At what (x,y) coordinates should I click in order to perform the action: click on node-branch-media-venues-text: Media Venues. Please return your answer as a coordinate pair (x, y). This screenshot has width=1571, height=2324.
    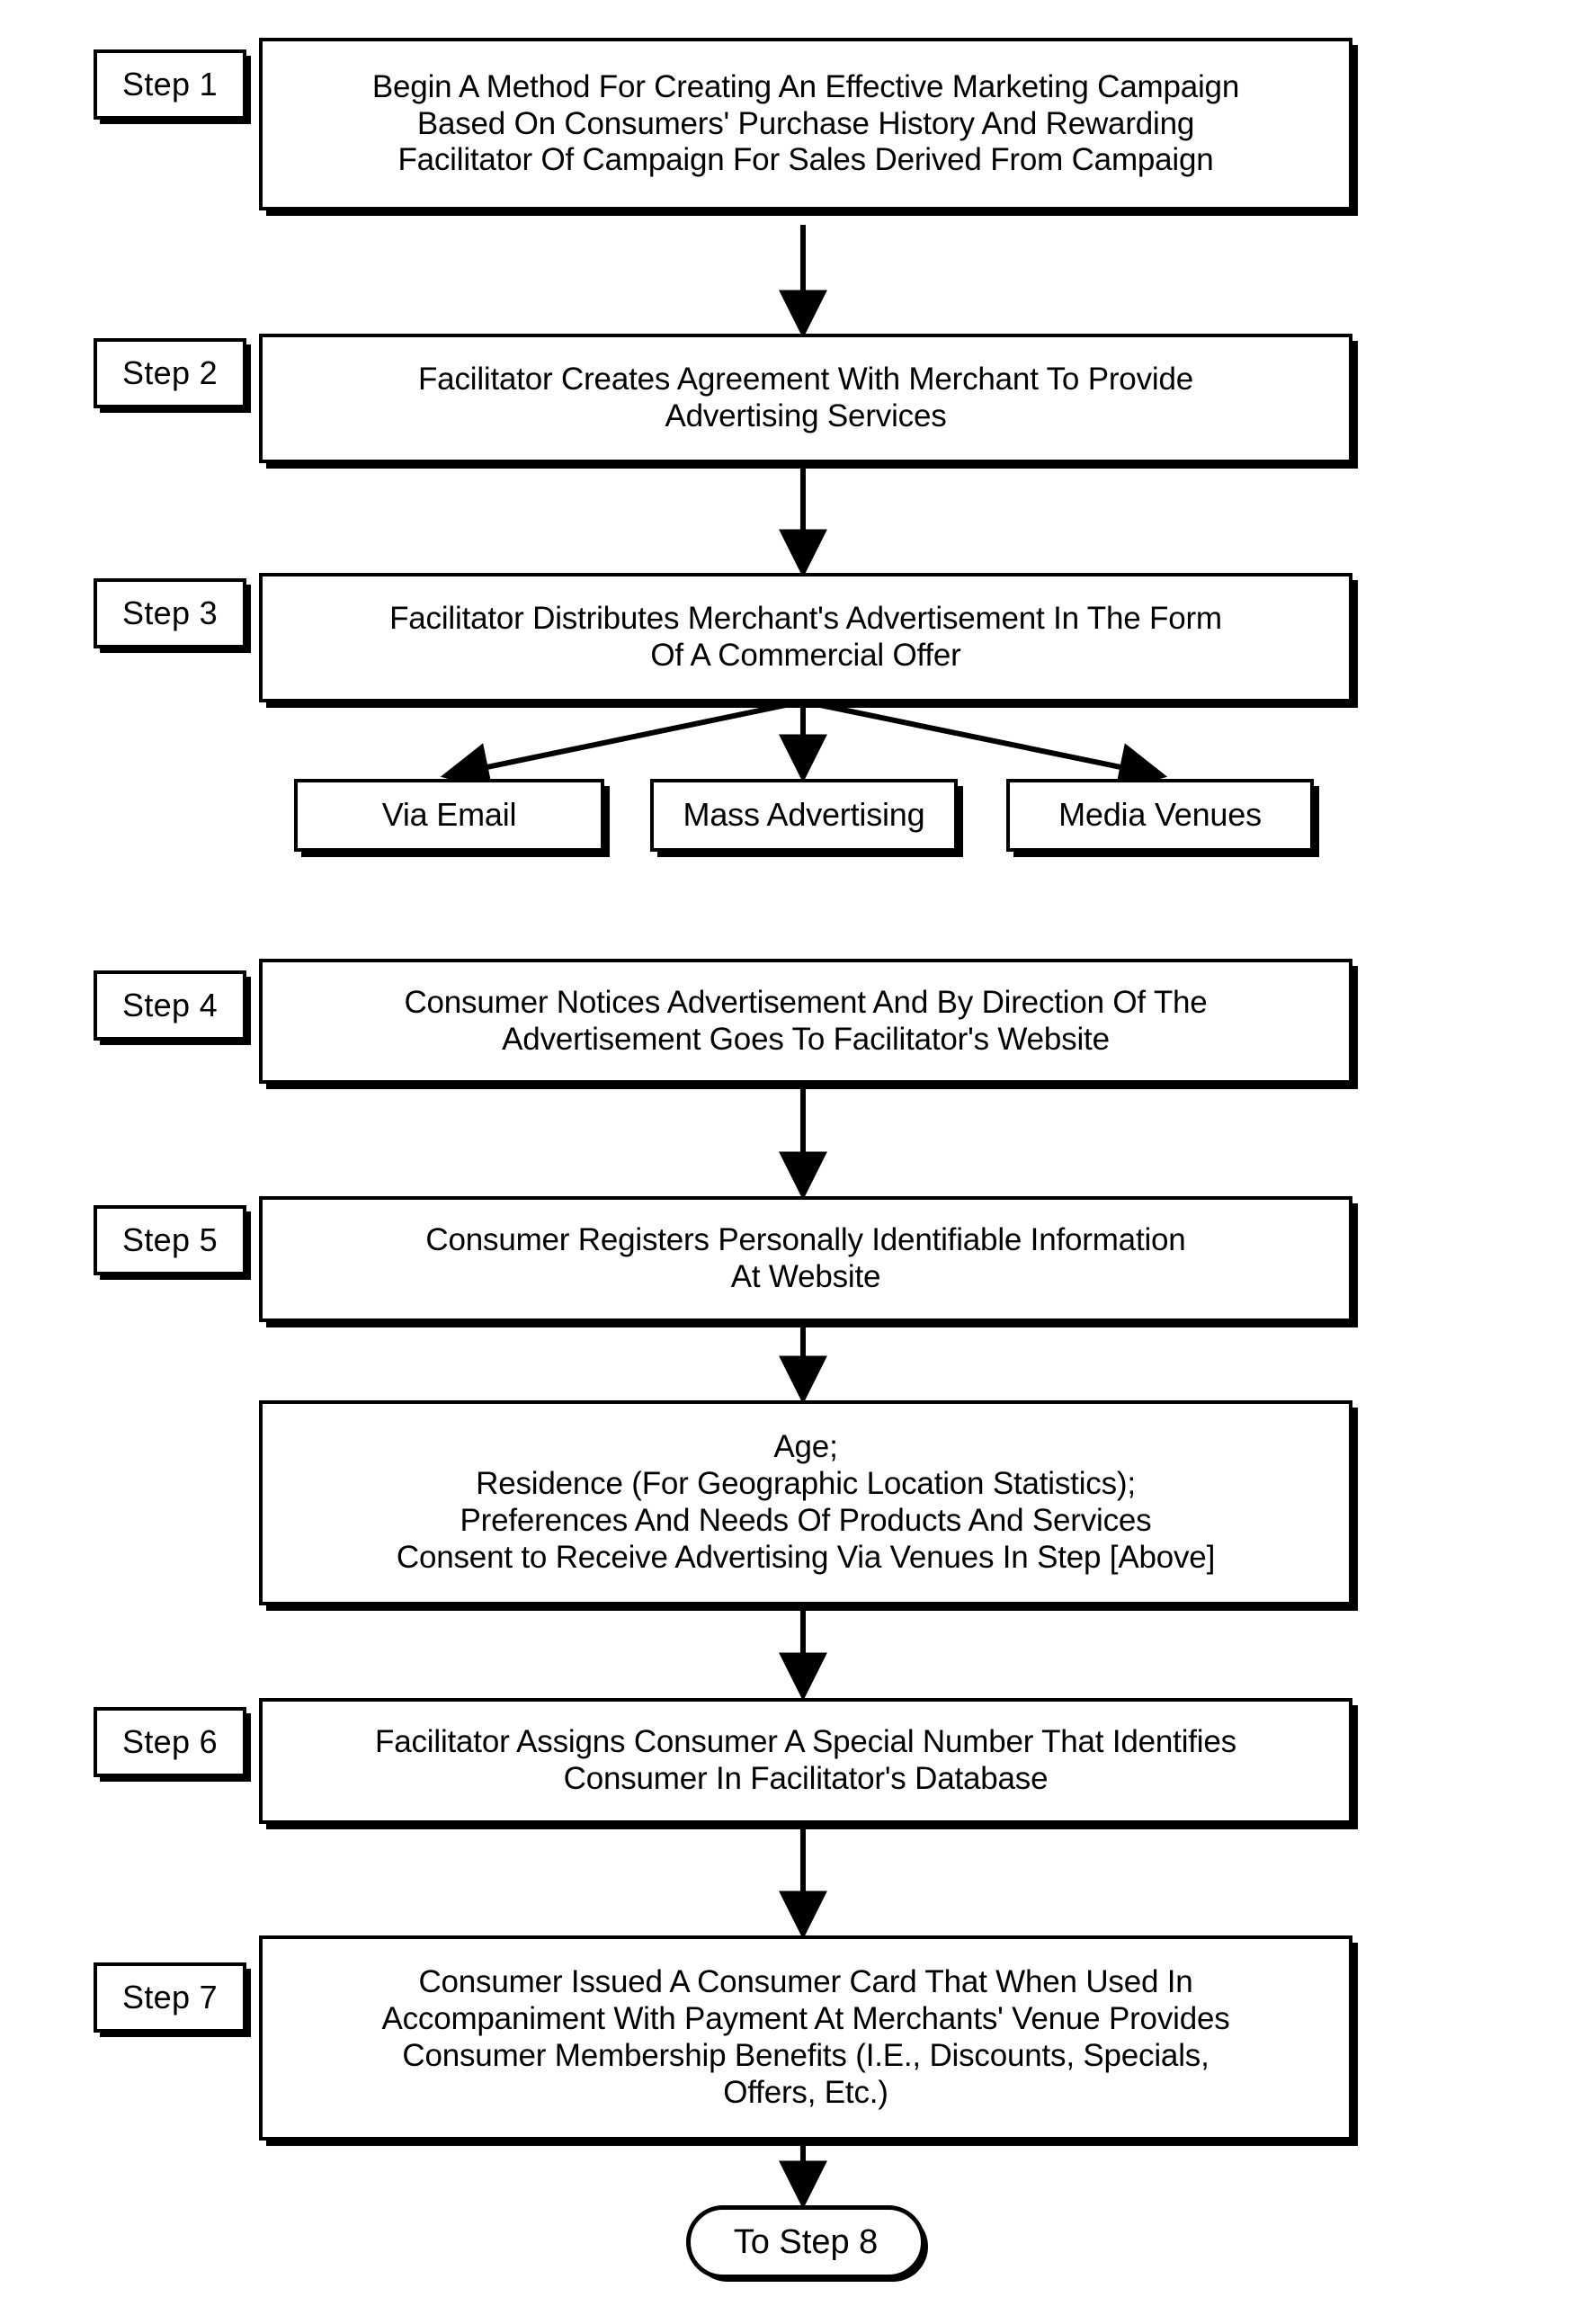
    Looking at the image, I should click on (1160, 815).